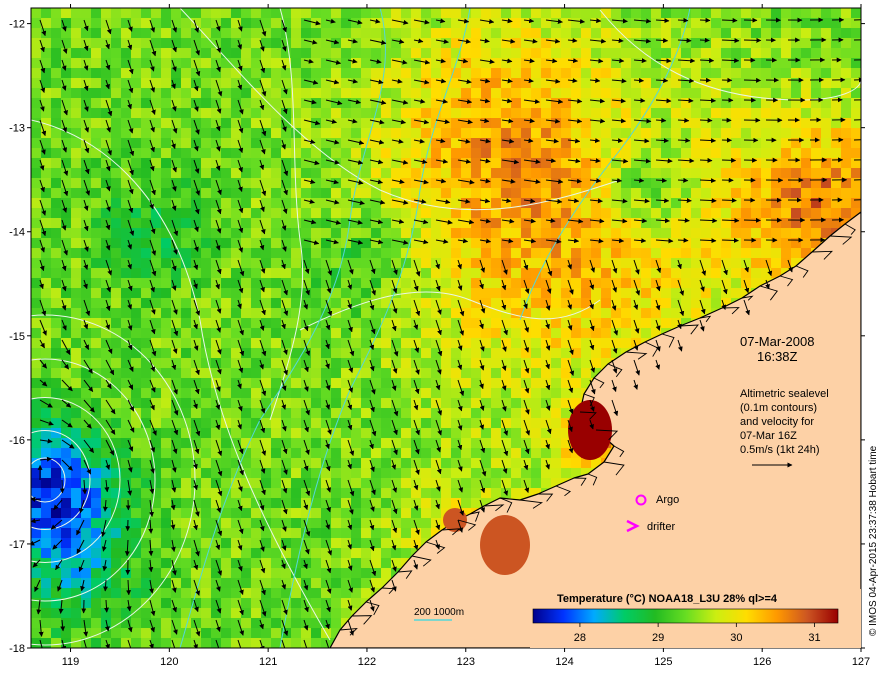 The height and width of the screenshot is (680, 880). What do you see at coordinates (439, 612) in the screenshot?
I see `isobath-label: 200 1000m` at bounding box center [439, 612].